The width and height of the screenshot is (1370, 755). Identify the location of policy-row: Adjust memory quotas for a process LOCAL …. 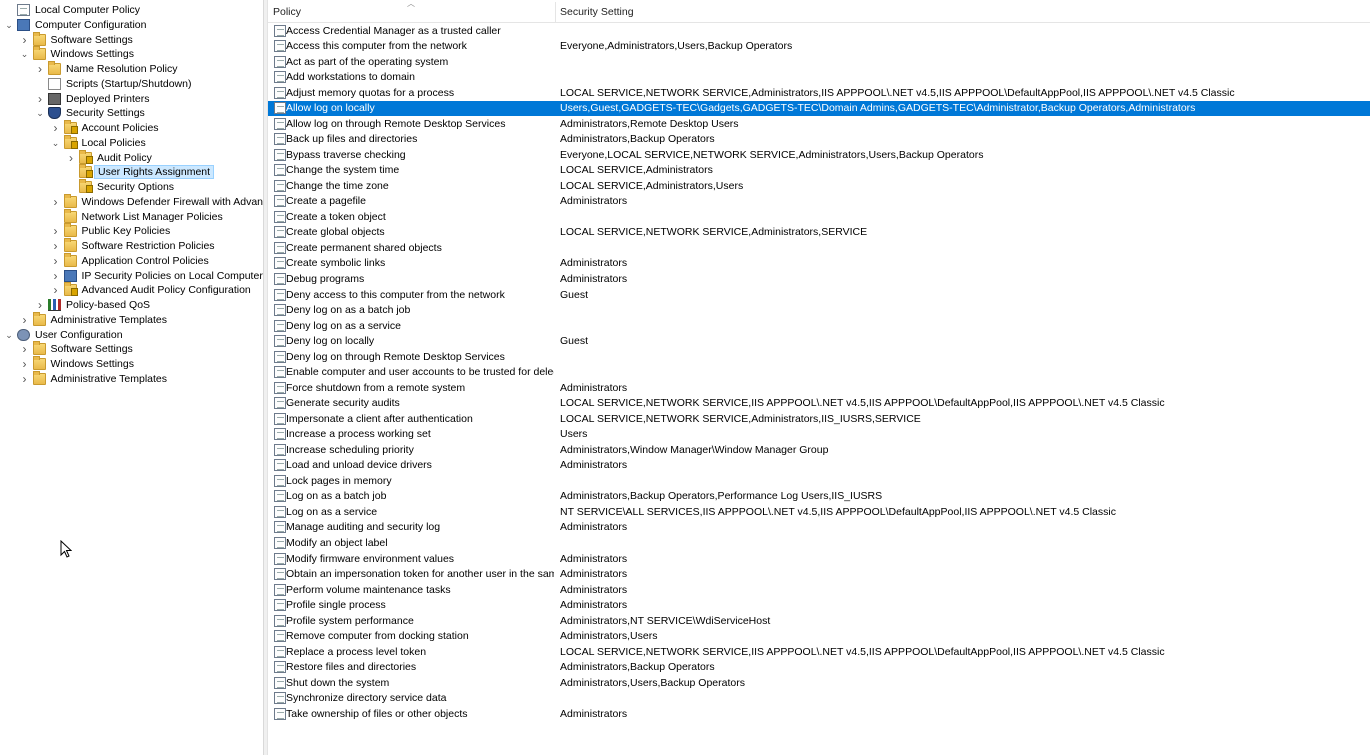
(819, 93).